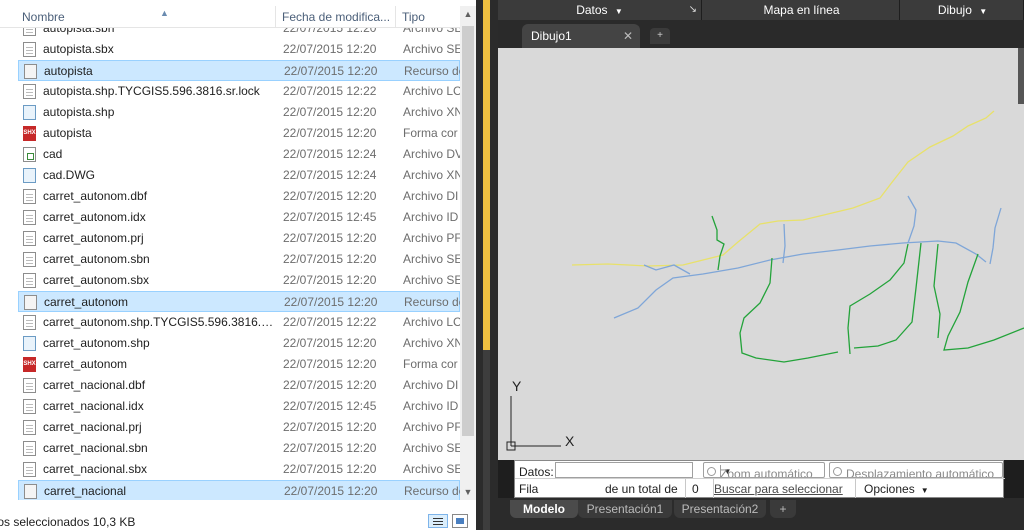 The image size is (1024, 530). I want to click on details-view-icon, so click(438, 521).